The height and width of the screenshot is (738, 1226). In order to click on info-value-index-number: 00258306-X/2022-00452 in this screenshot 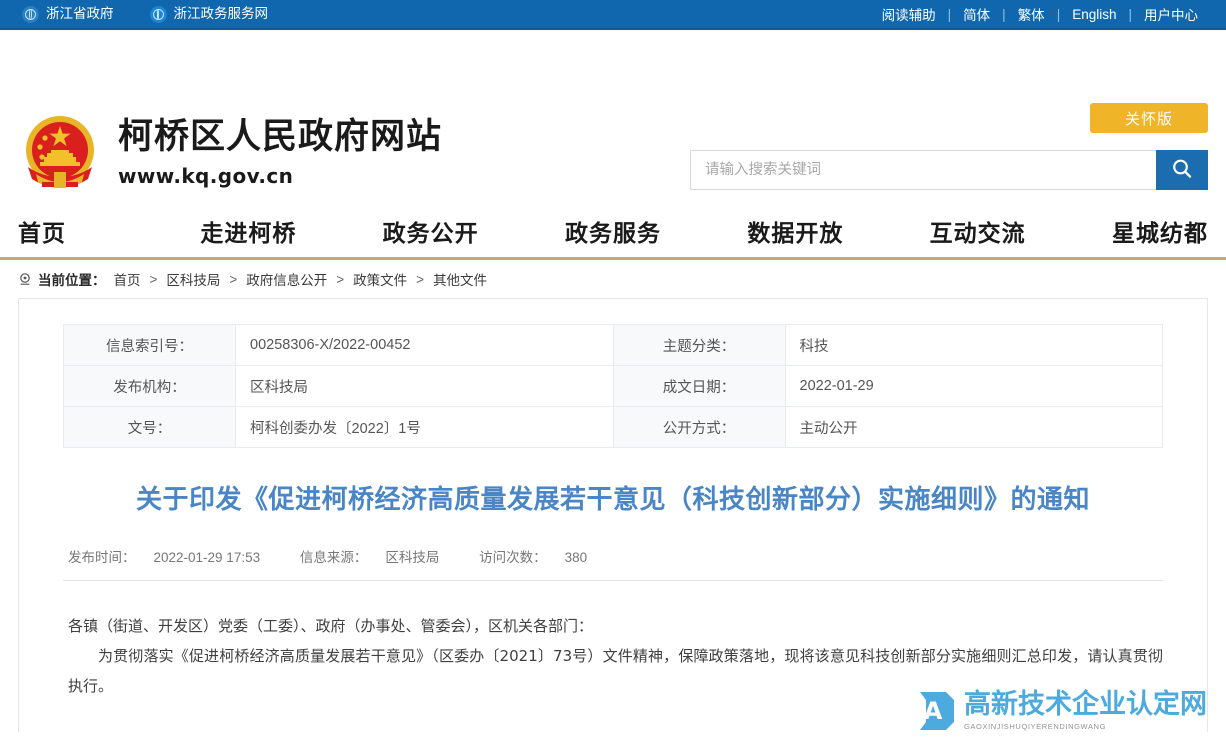, I will do `click(424, 345)`.